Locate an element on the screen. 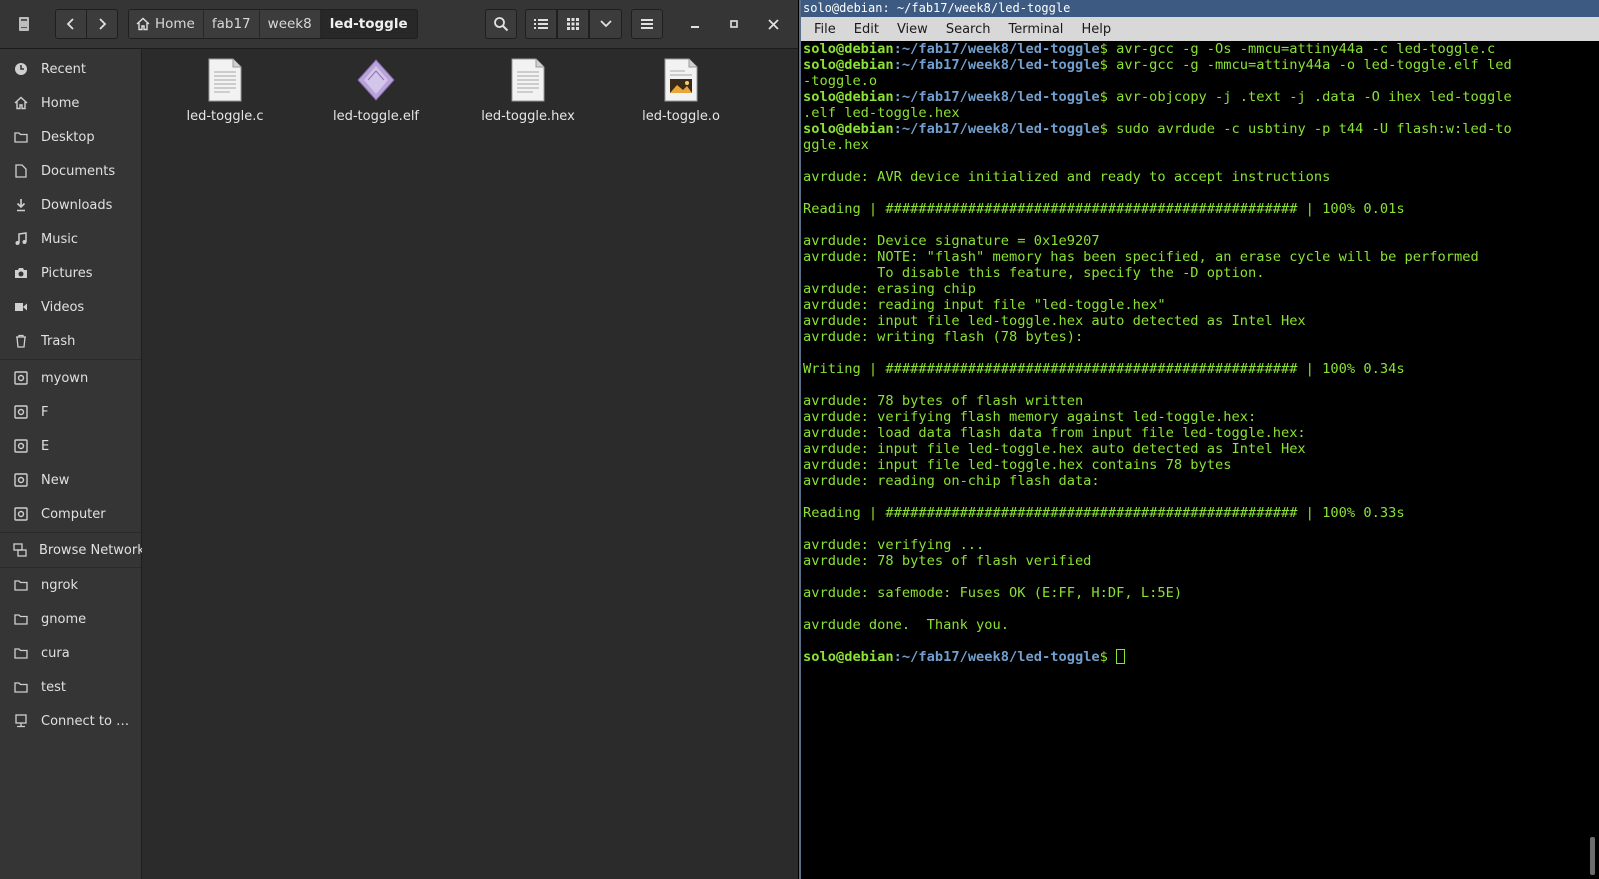 This screenshot has width=1599, height=879. terminal-output-line: -toggle.o is located at coordinates (840, 81).